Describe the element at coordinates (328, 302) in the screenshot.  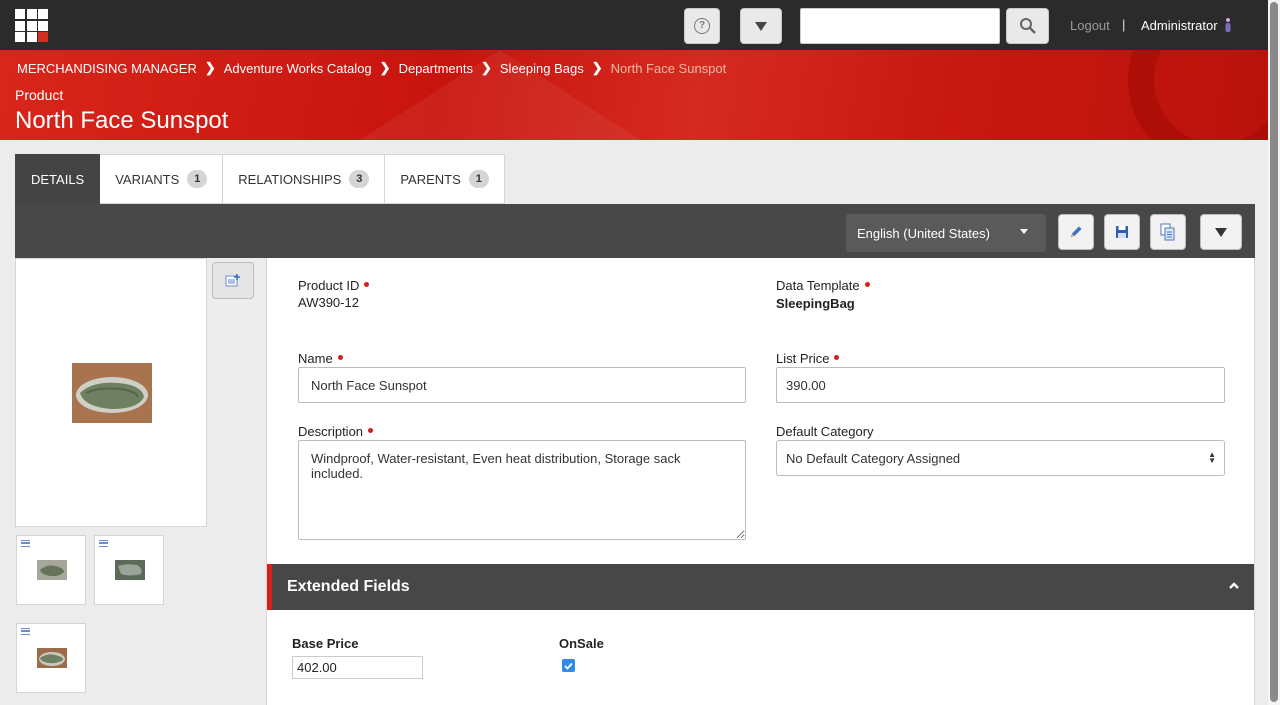
I see `product-id-value: AW390-12` at that location.